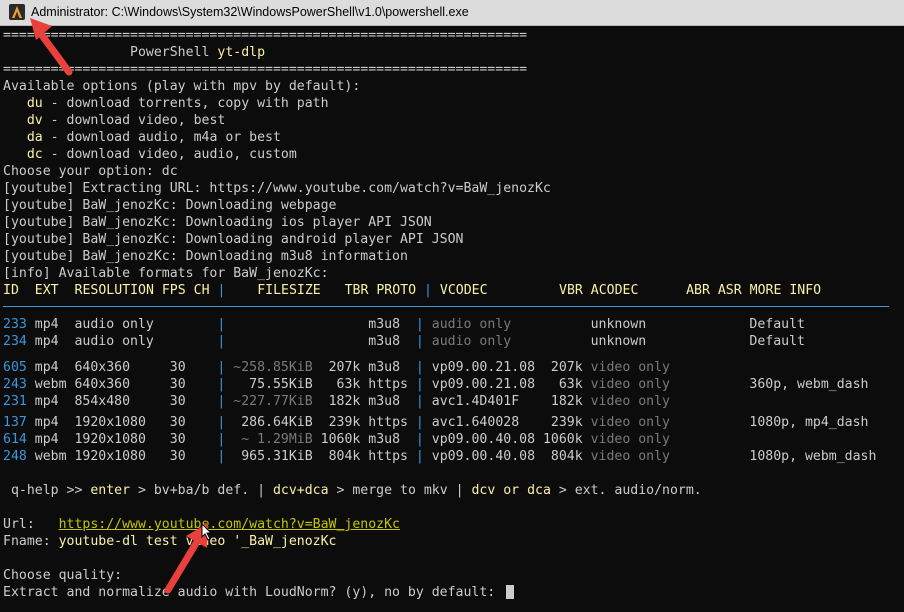  What do you see at coordinates (483, 401) in the screenshot?
I see `table-cell: avc1.4D401F` at bounding box center [483, 401].